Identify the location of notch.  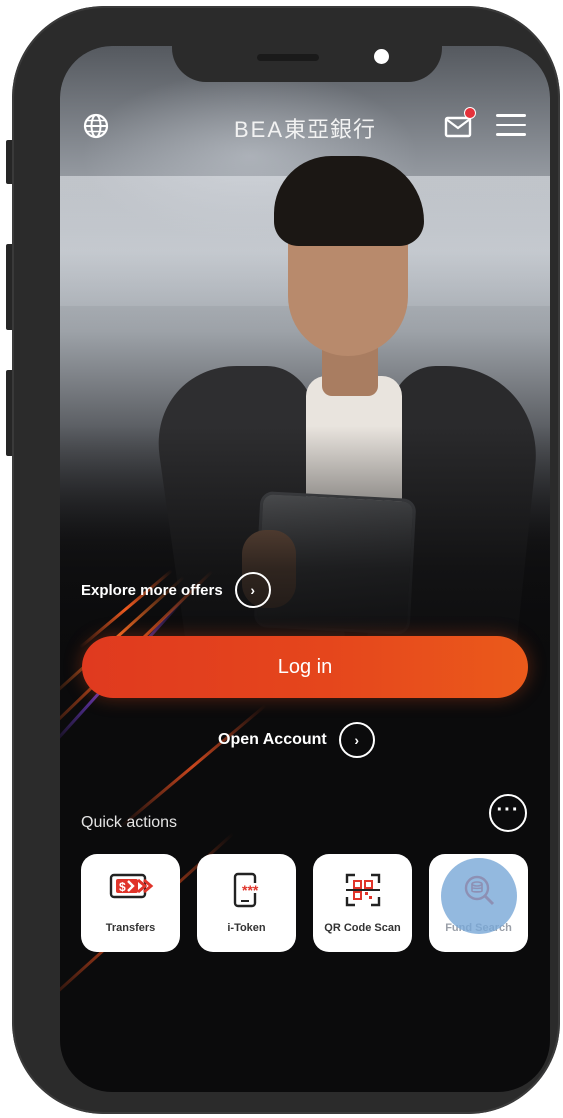
(307, 47).